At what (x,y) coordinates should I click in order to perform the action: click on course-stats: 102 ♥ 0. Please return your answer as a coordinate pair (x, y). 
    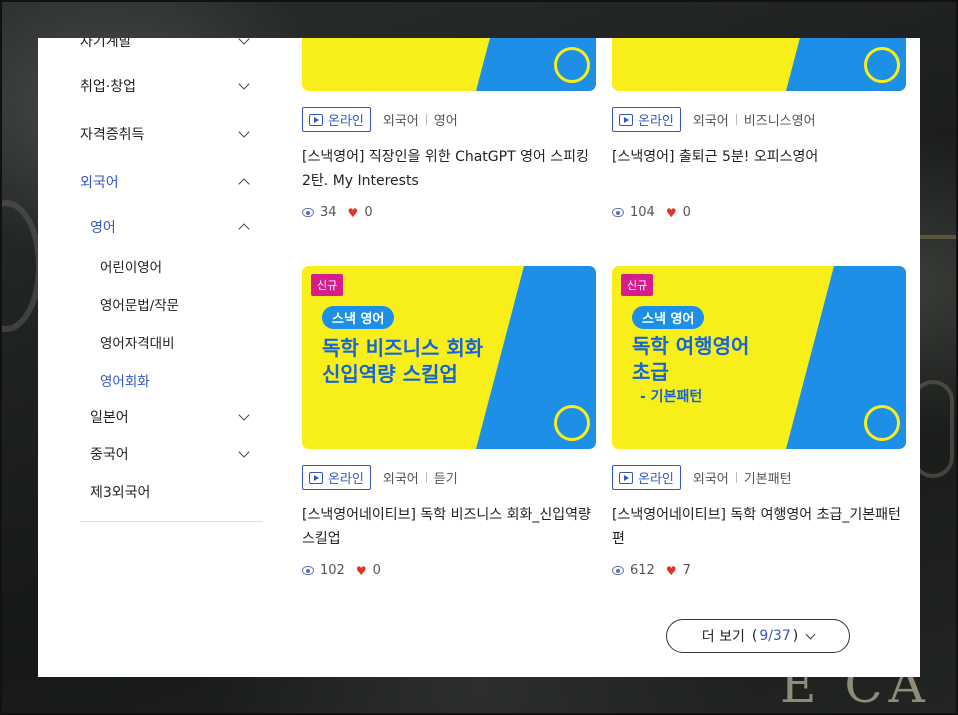
    Looking at the image, I should click on (341, 570).